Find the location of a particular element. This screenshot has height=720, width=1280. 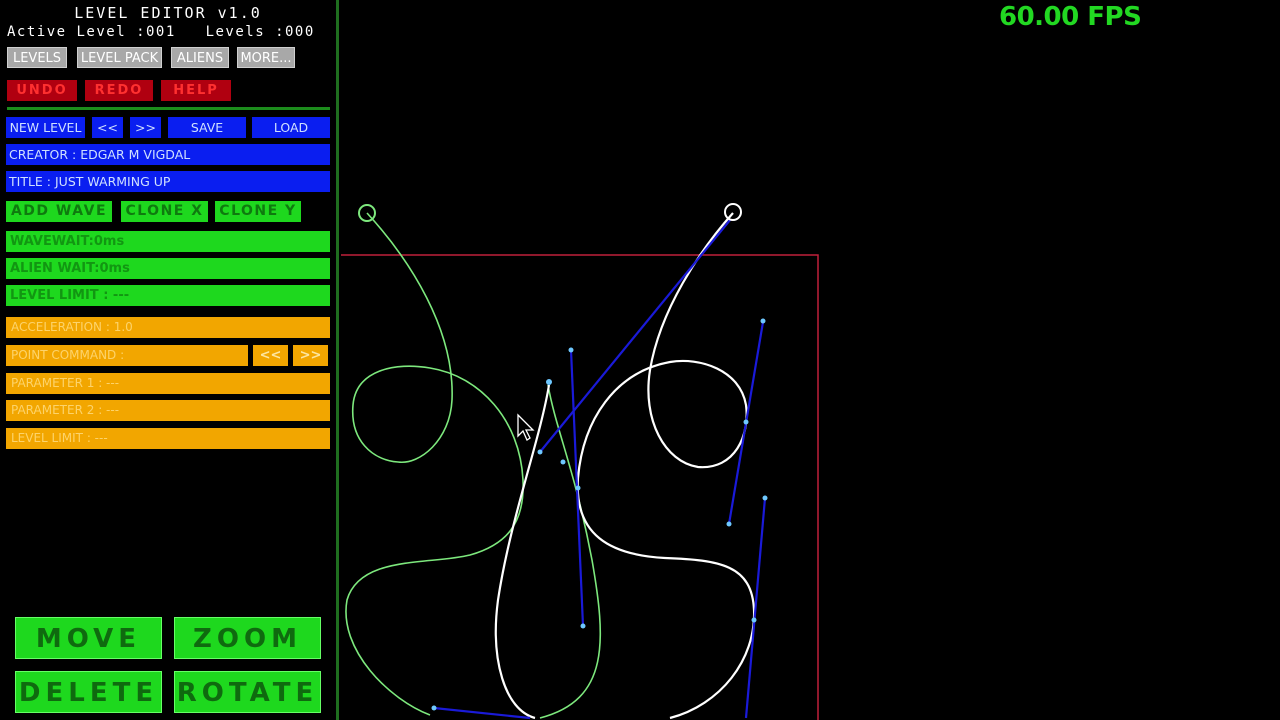

fps-counter: 60.00 FPS is located at coordinates (1070, 17).